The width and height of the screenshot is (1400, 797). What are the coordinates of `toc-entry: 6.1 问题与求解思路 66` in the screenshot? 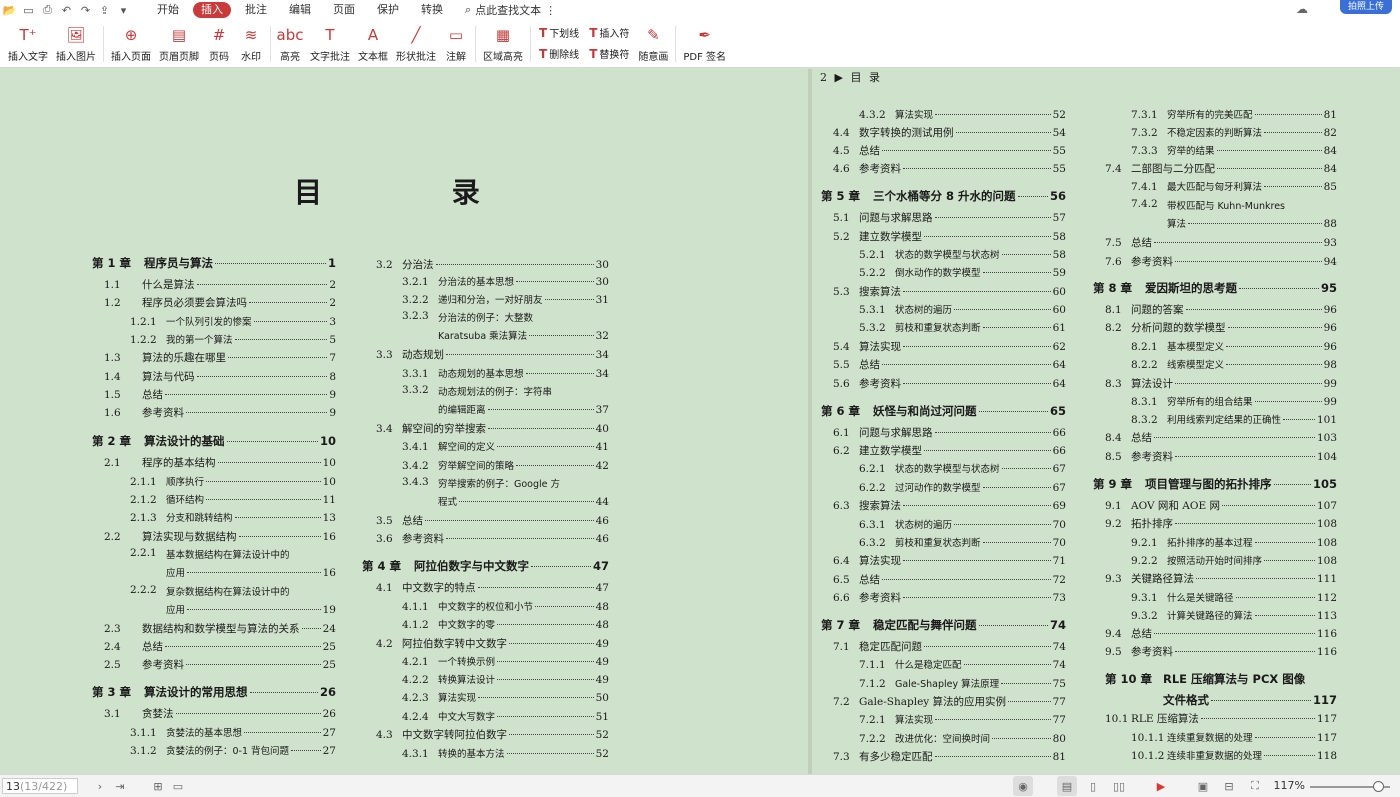 It's located at (949, 433).